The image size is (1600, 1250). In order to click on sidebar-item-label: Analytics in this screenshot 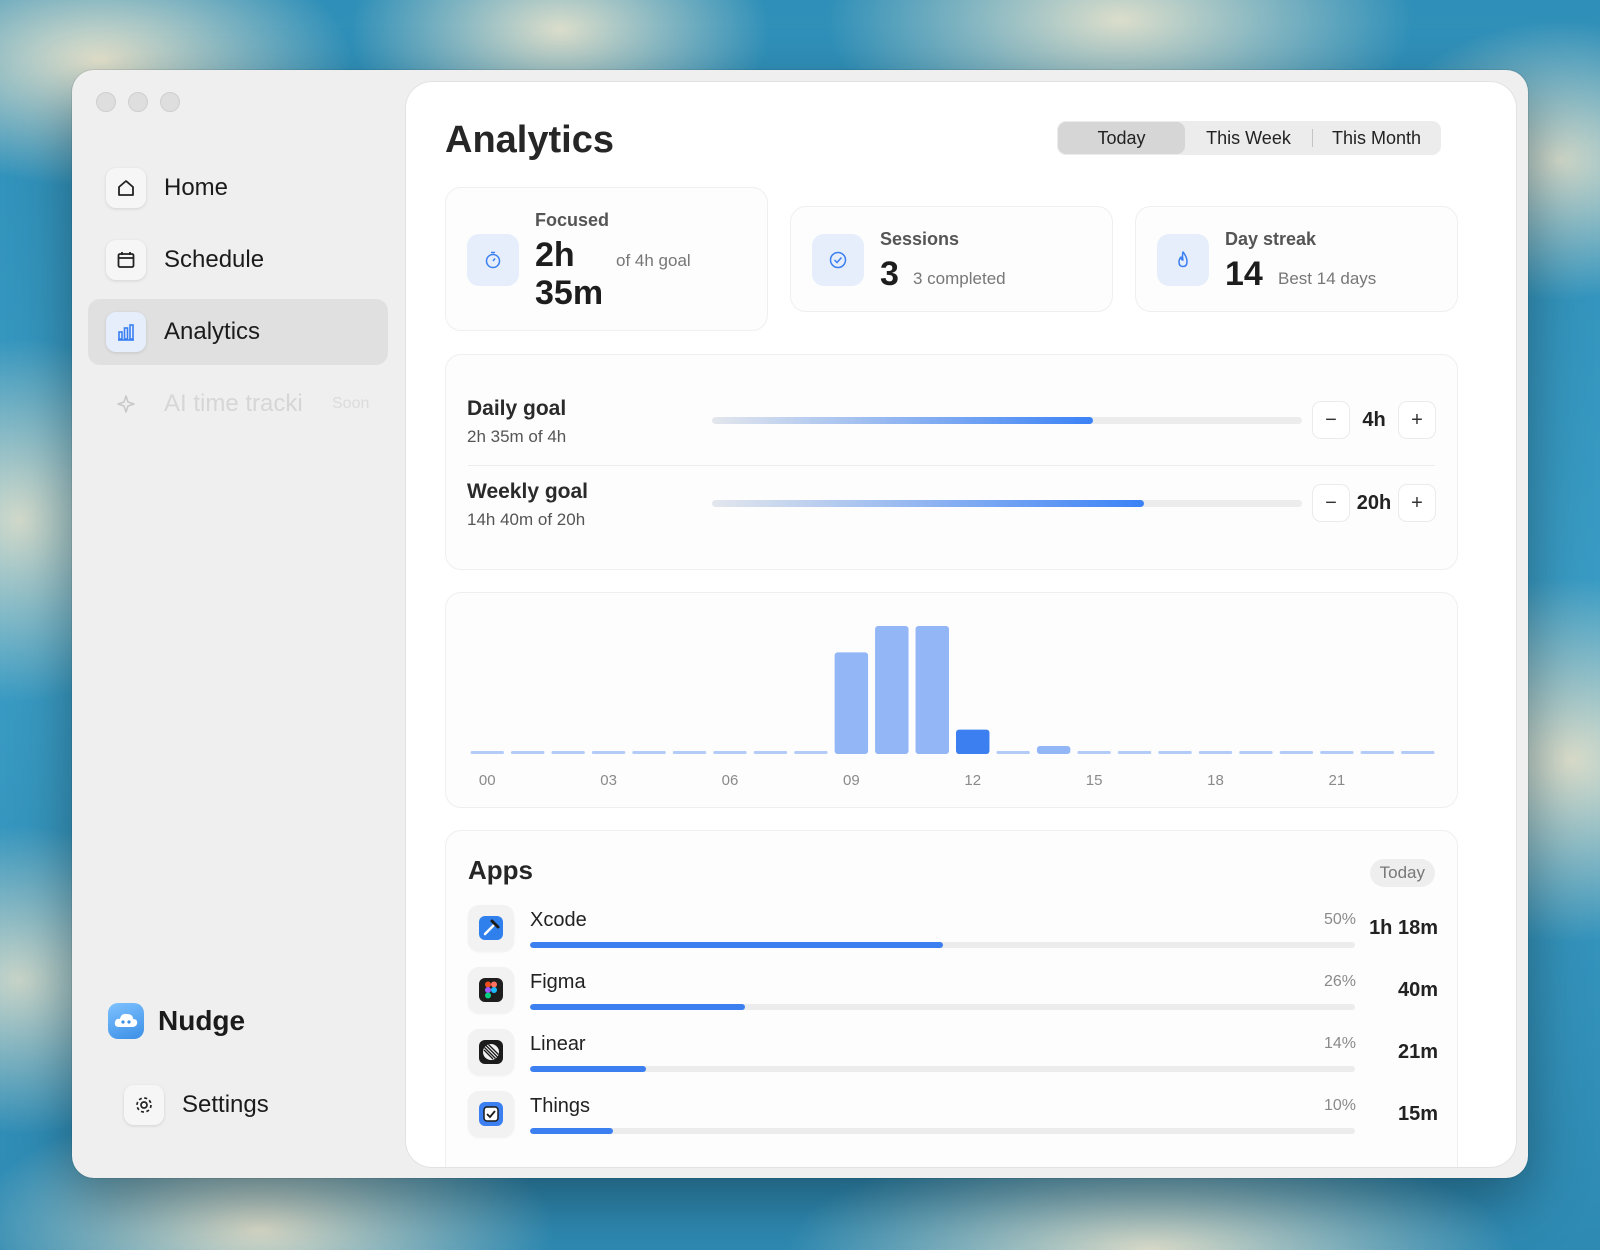, I will do `click(212, 331)`.